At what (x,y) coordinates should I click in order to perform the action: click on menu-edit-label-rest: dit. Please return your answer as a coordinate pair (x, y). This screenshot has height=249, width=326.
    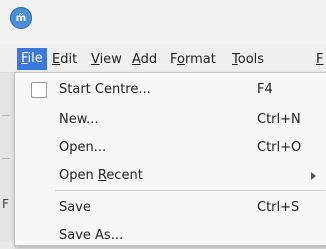
    Looking at the image, I should click on (69, 59).